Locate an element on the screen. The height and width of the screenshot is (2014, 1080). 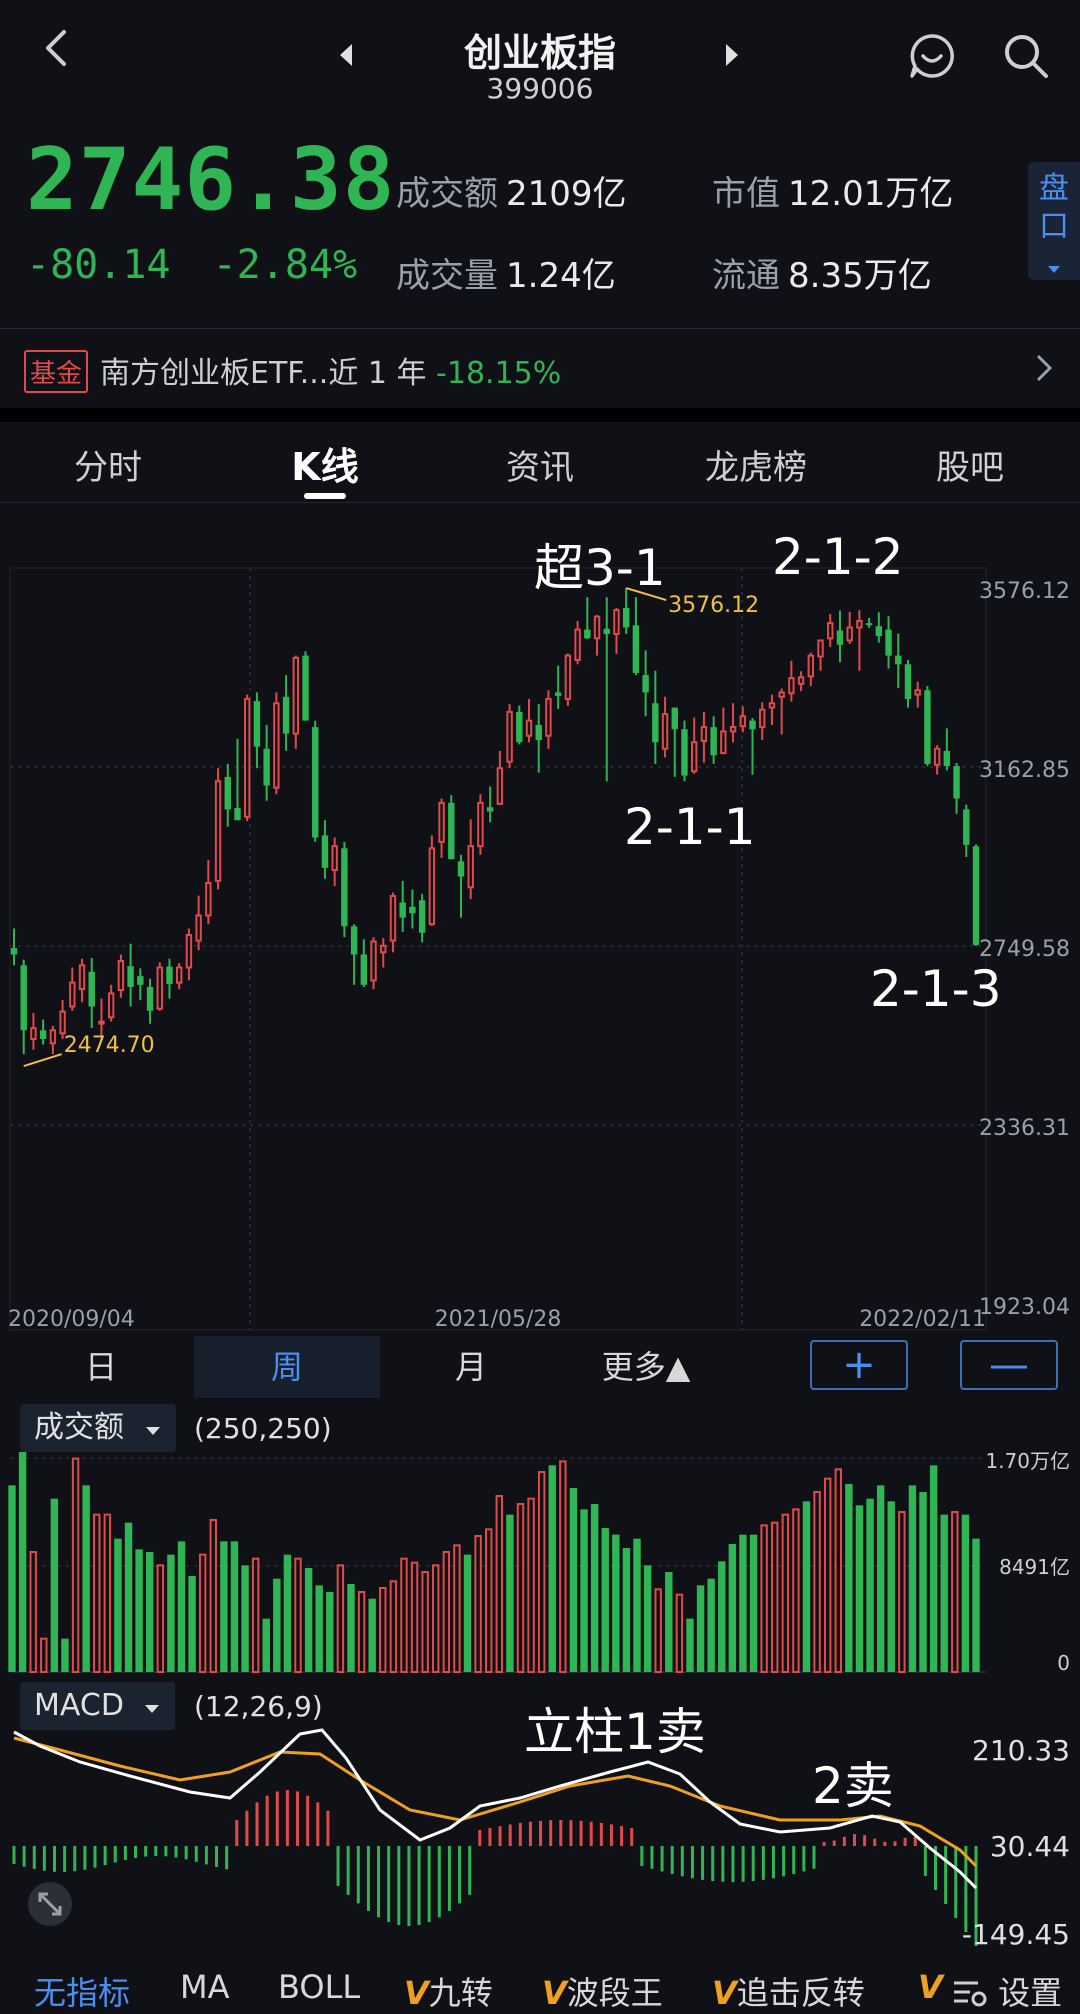
indicator-boduanwang: V波段王 is located at coordinates (602, 1991).